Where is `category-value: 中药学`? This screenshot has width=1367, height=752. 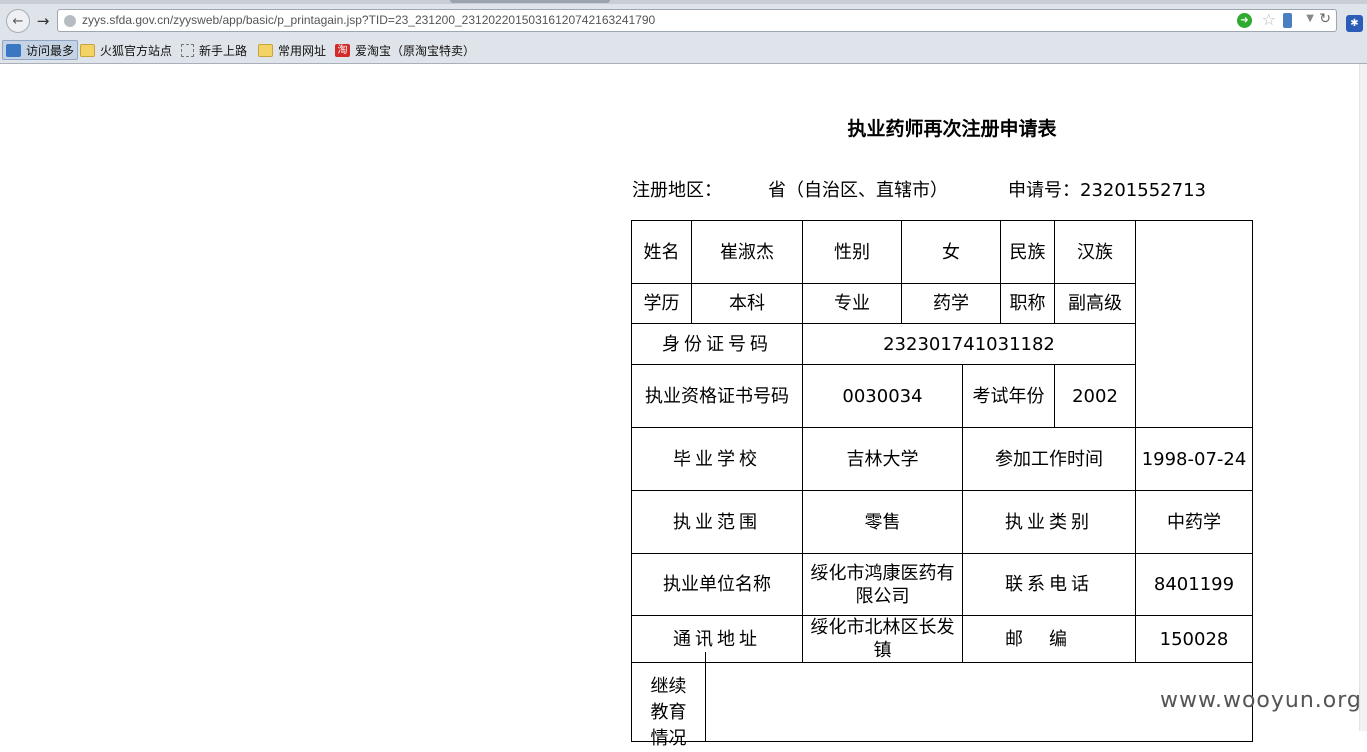
category-value: 中药学 is located at coordinates (1194, 522).